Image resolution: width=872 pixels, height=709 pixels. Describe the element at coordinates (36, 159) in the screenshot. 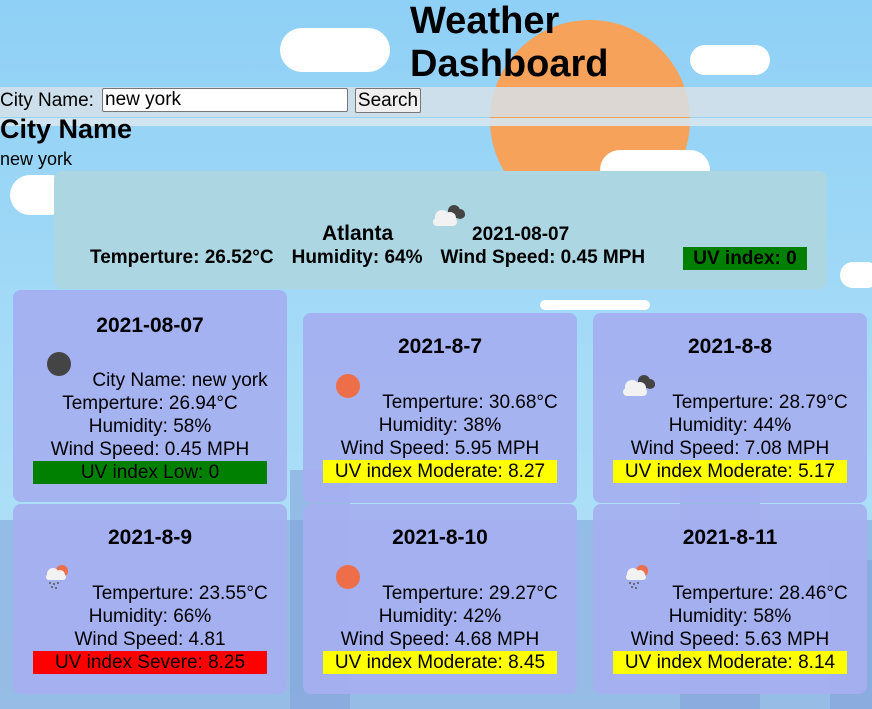

I see `city-name-value: new york` at that location.